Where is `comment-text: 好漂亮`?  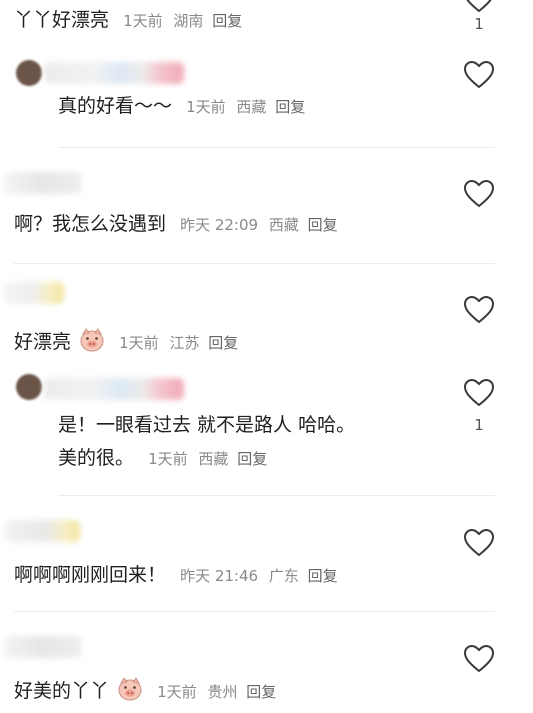 comment-text: 好漂亮 is located at coordinates (43, 342).